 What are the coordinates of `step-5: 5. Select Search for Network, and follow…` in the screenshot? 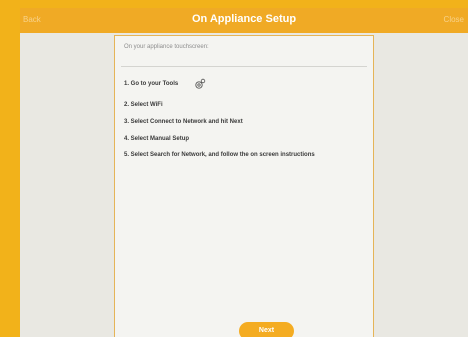 It's located at (219, 155).